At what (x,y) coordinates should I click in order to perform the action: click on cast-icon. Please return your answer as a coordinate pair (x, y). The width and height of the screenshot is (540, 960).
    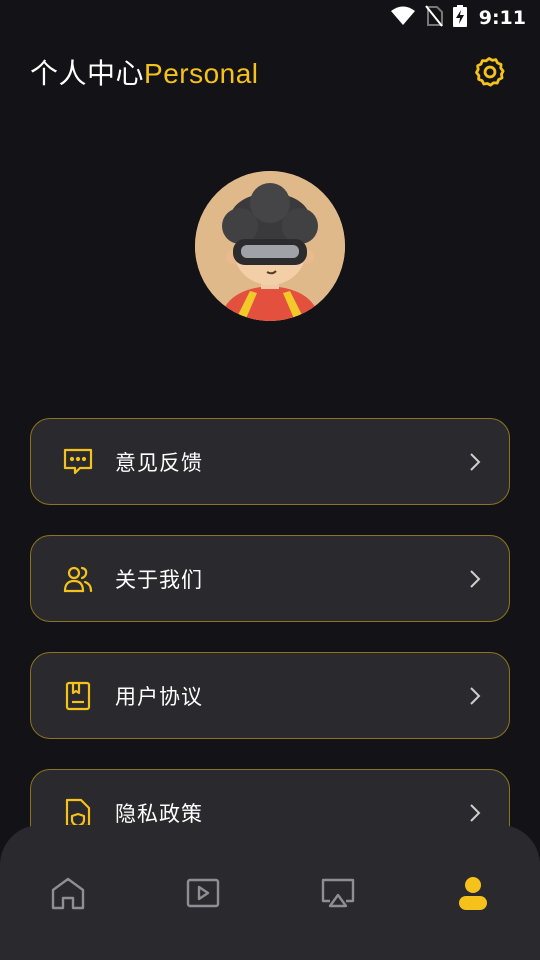
    Looking at the image, I should click on (337, 893).